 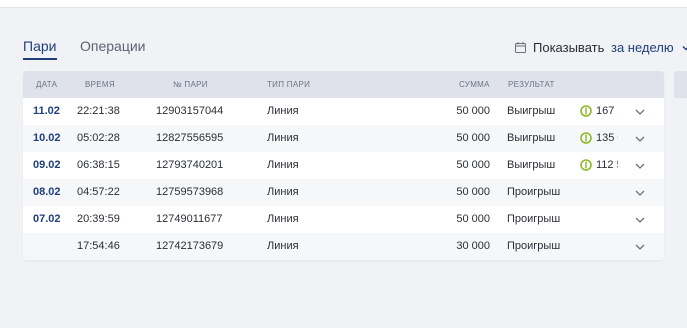 I want to click on tab-bets-label: Пари, so click(x=40, y=46).